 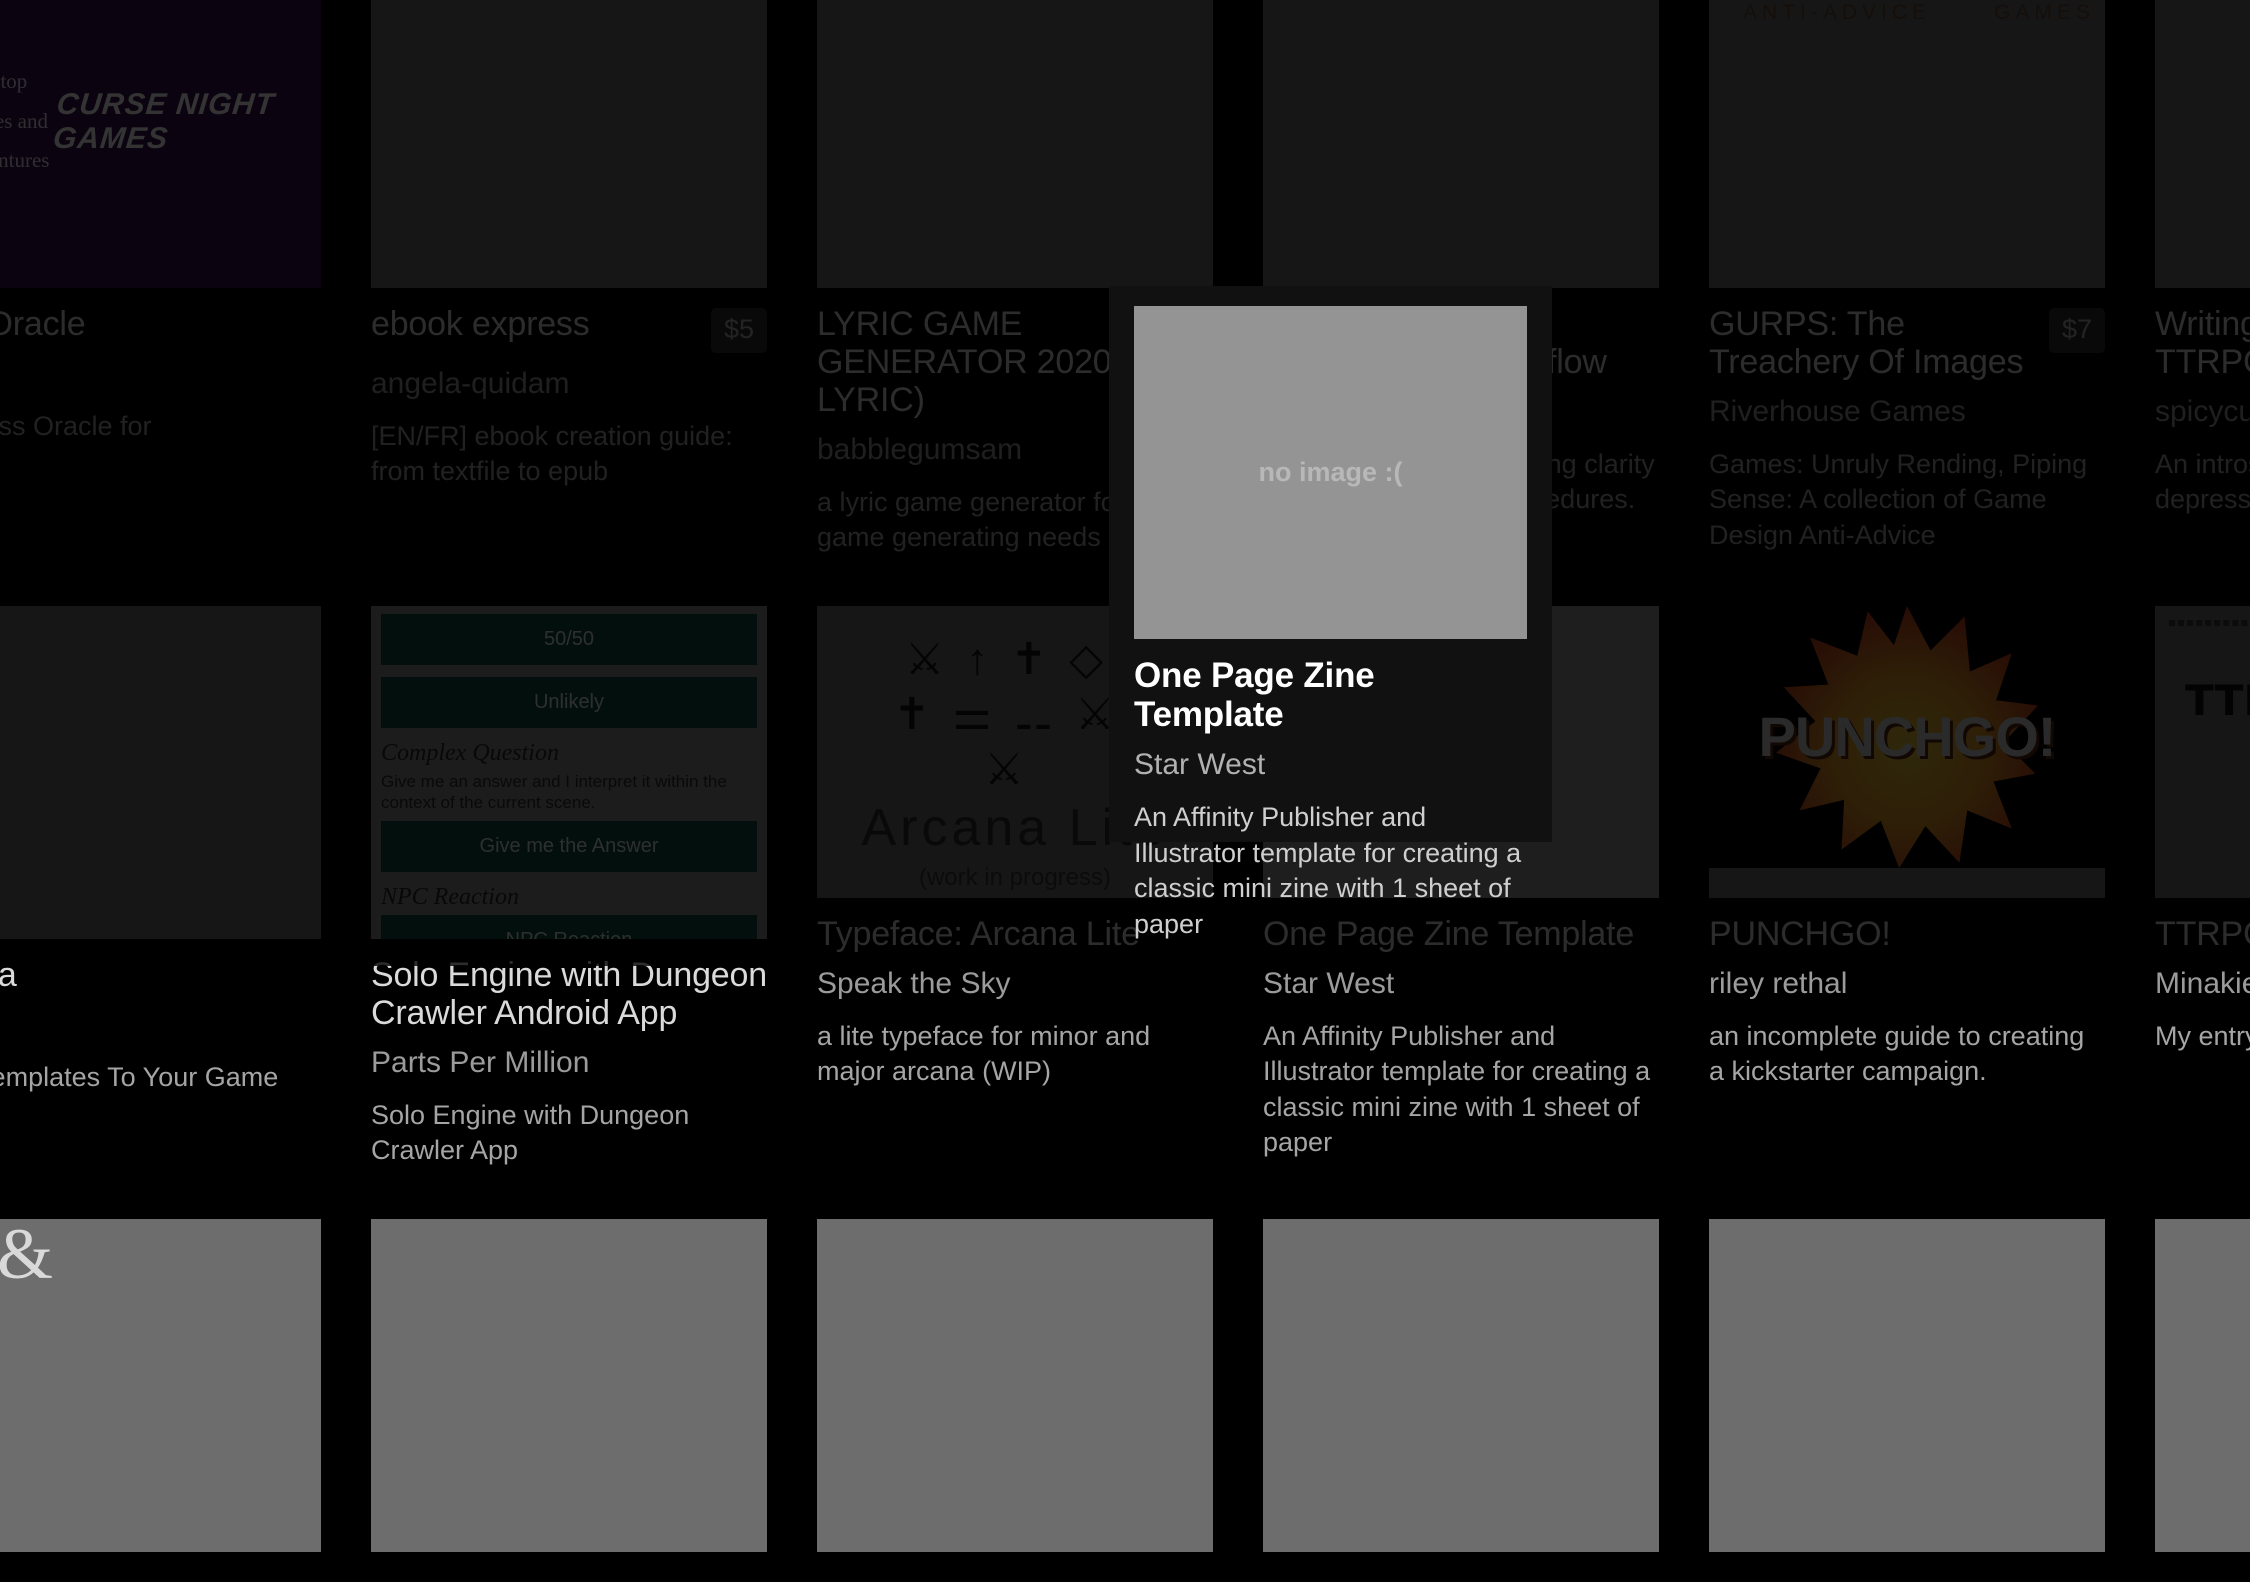 What do you see at coordinates (569, 897) in the screenshot?
I see `art-heading-npc-reaction: NPC Reaction` at bounding box center [569, 897].